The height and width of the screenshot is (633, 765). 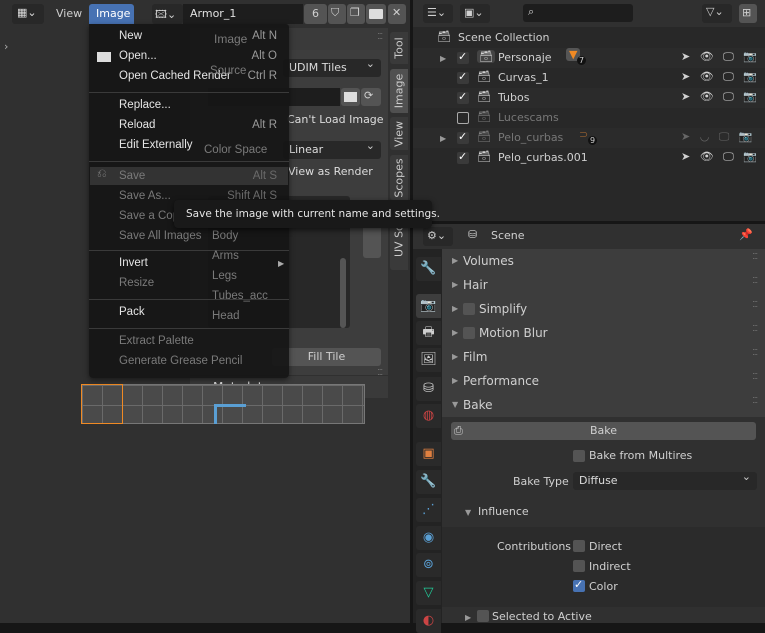 I want to click on tile-item: Legs, so click(x=224, y=276).